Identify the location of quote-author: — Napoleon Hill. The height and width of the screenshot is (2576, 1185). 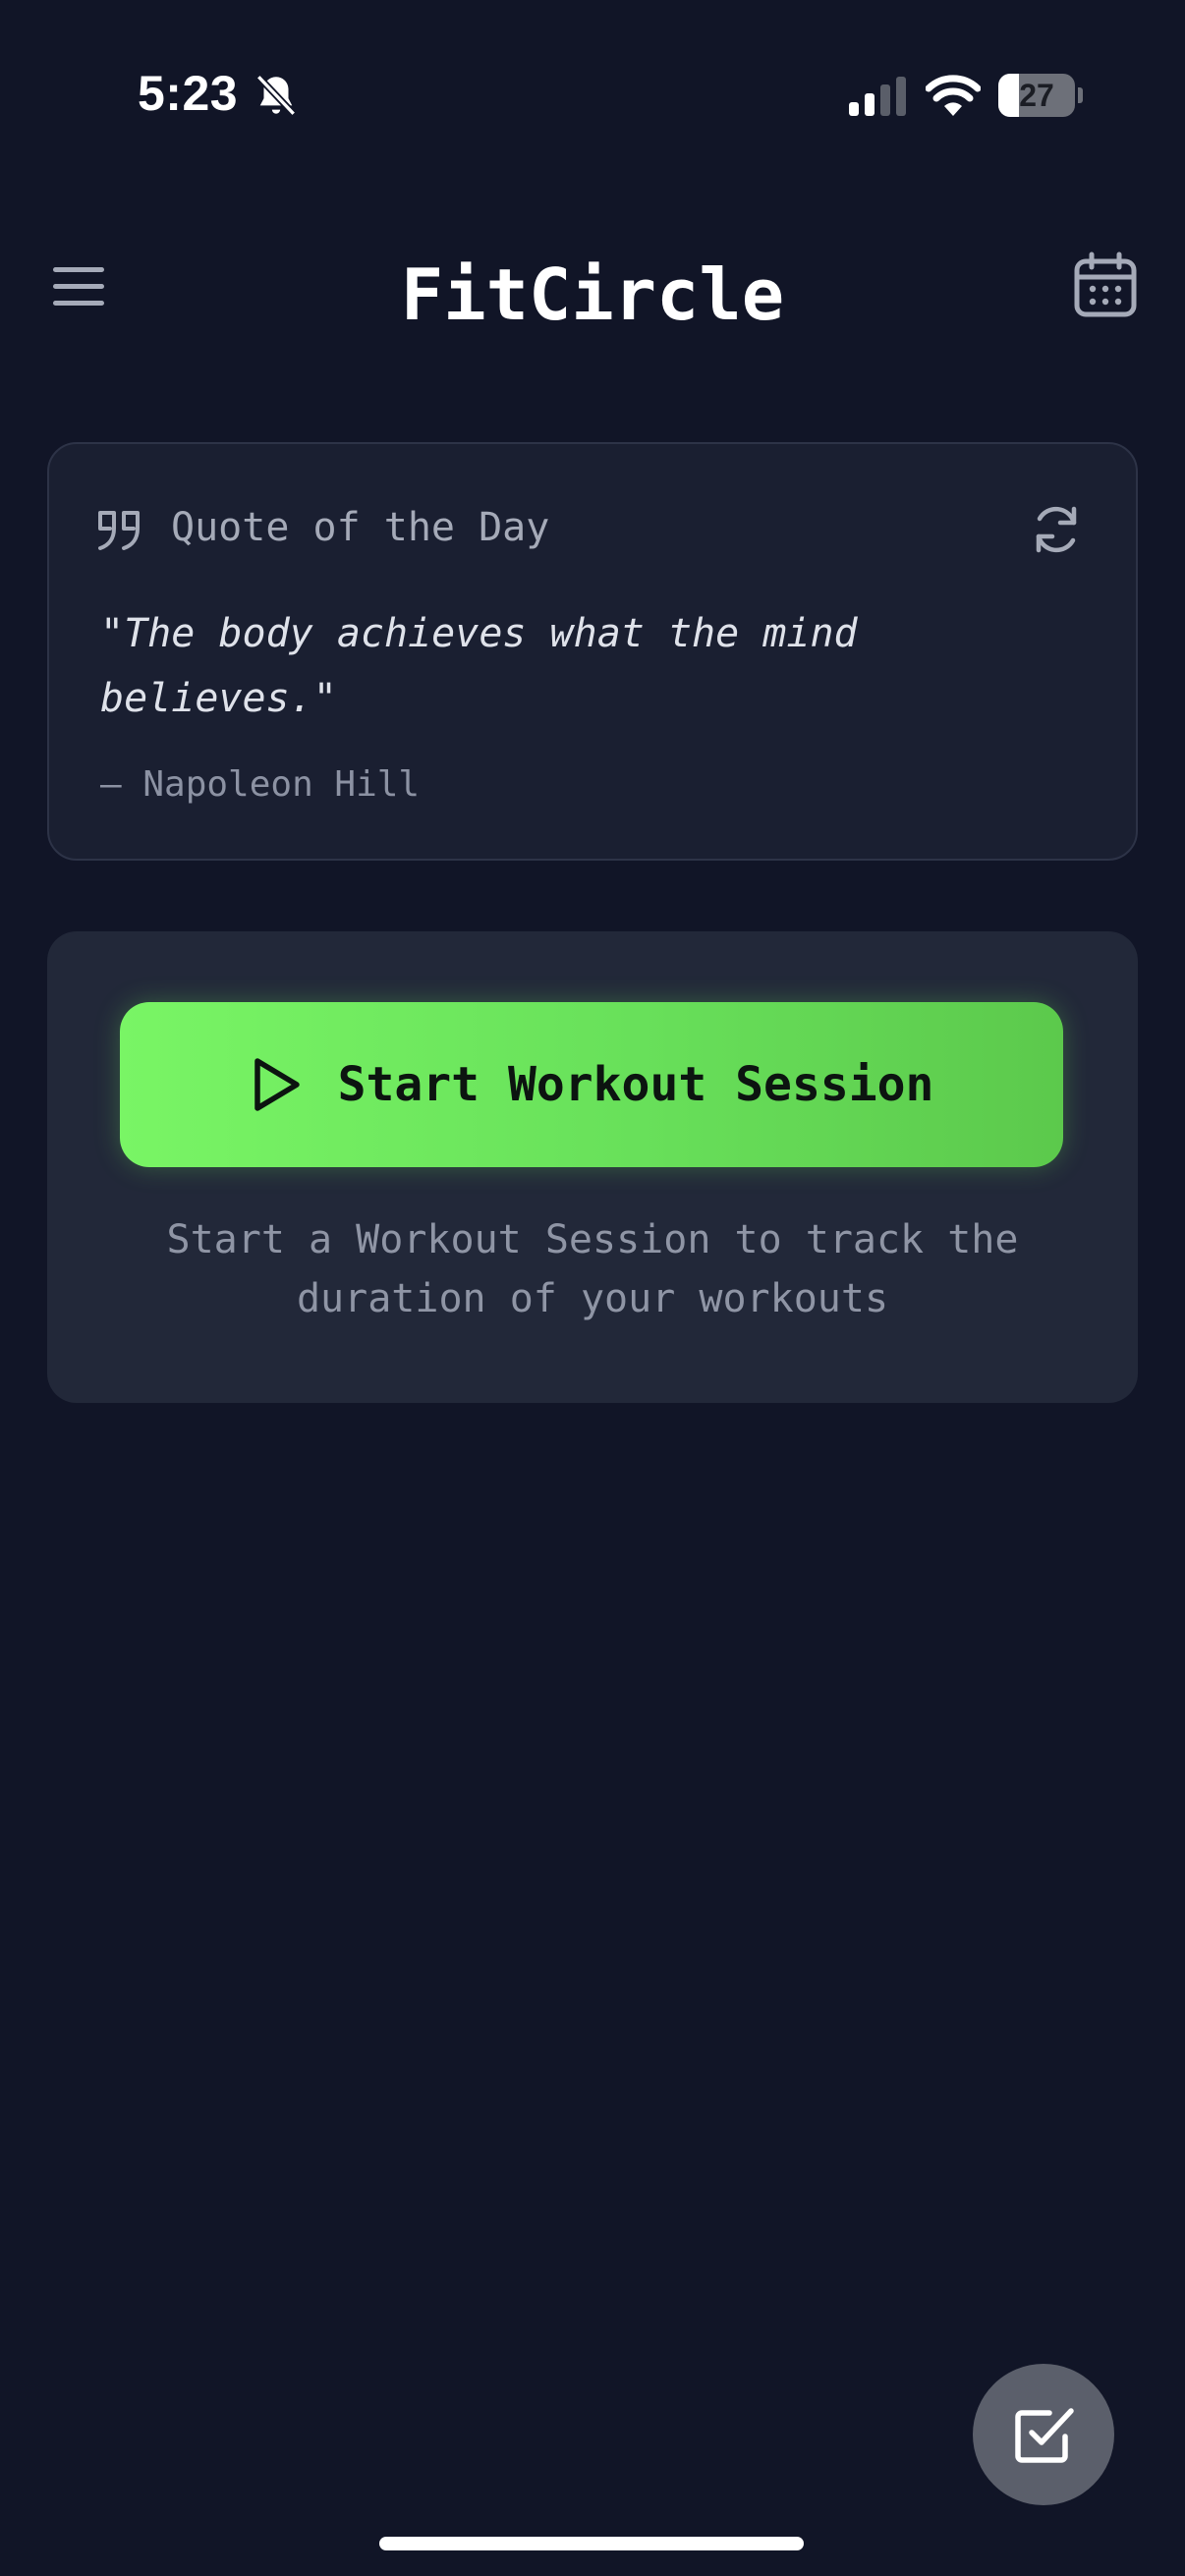
(260, 784).